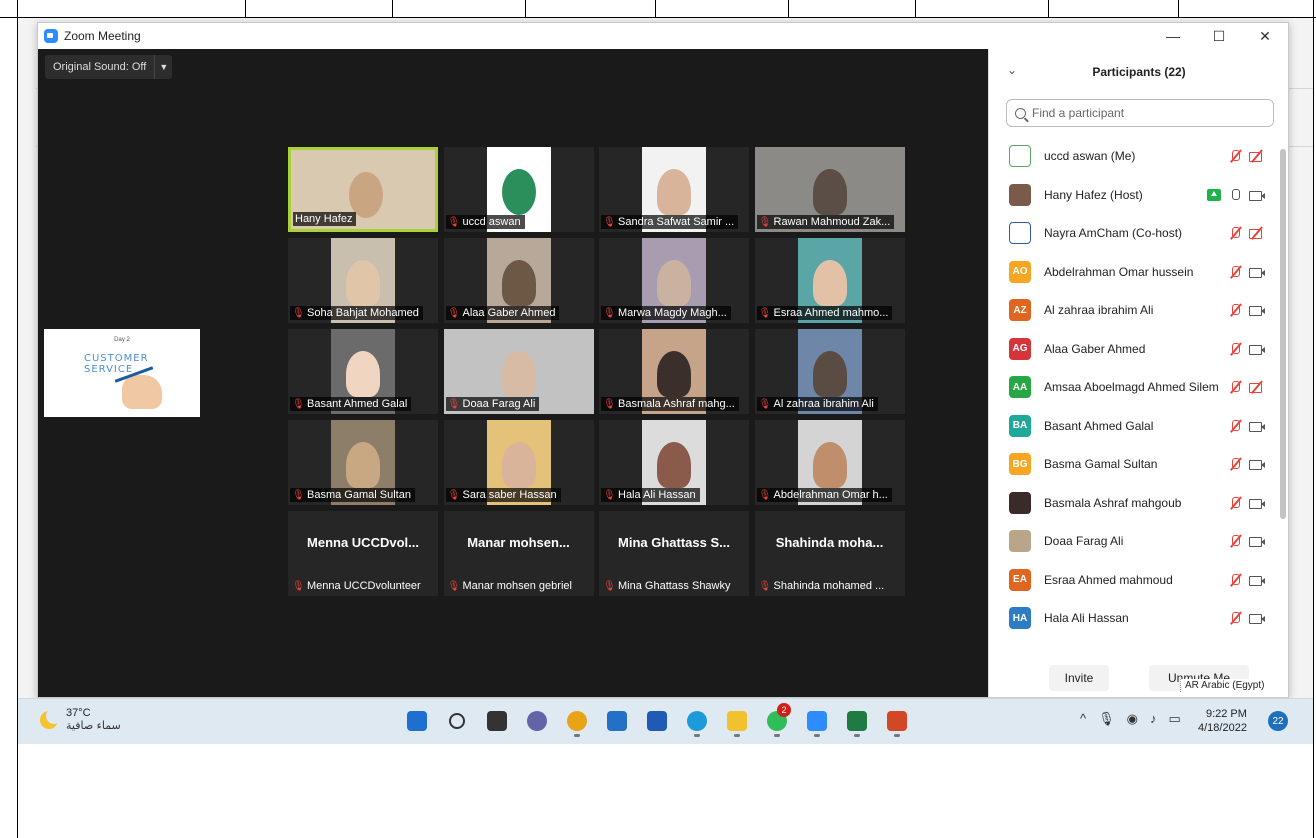  What do you see at coordinates (356, 313) in the screenshot?
I see `tile-nameplate: 🎙 Soha Bahjat Mohamed` at bounding box center [356, 313].